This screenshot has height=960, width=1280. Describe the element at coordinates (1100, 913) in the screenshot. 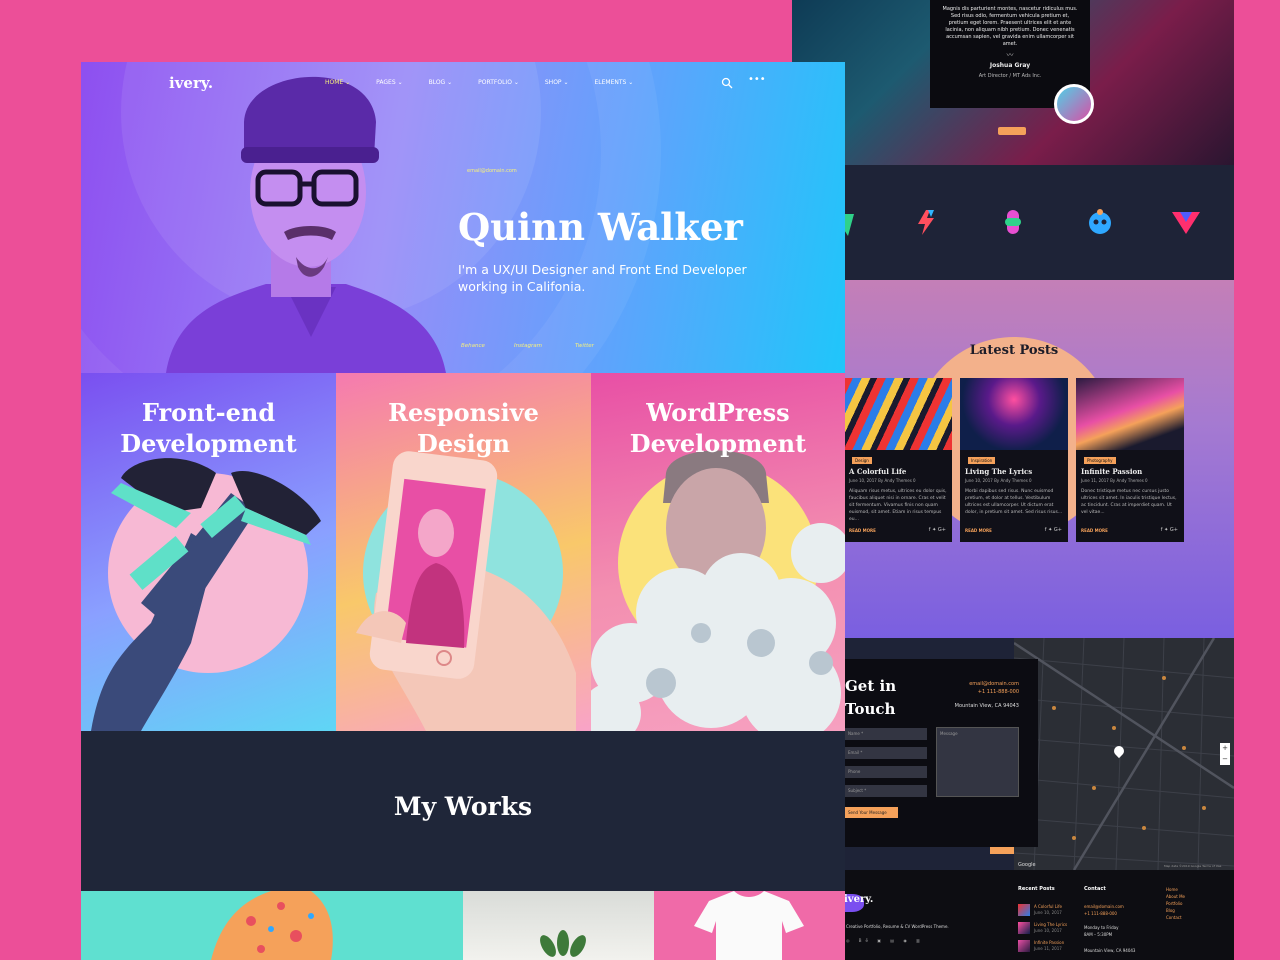

I see `footer-phone: +1 111-888-000` at that location.